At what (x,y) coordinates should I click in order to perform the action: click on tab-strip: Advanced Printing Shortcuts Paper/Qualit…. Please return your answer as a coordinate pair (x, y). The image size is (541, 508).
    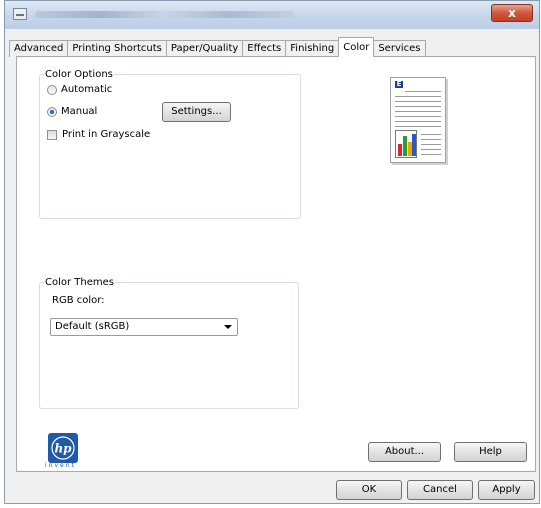
    Looking at the image, I should click on (217, 47).